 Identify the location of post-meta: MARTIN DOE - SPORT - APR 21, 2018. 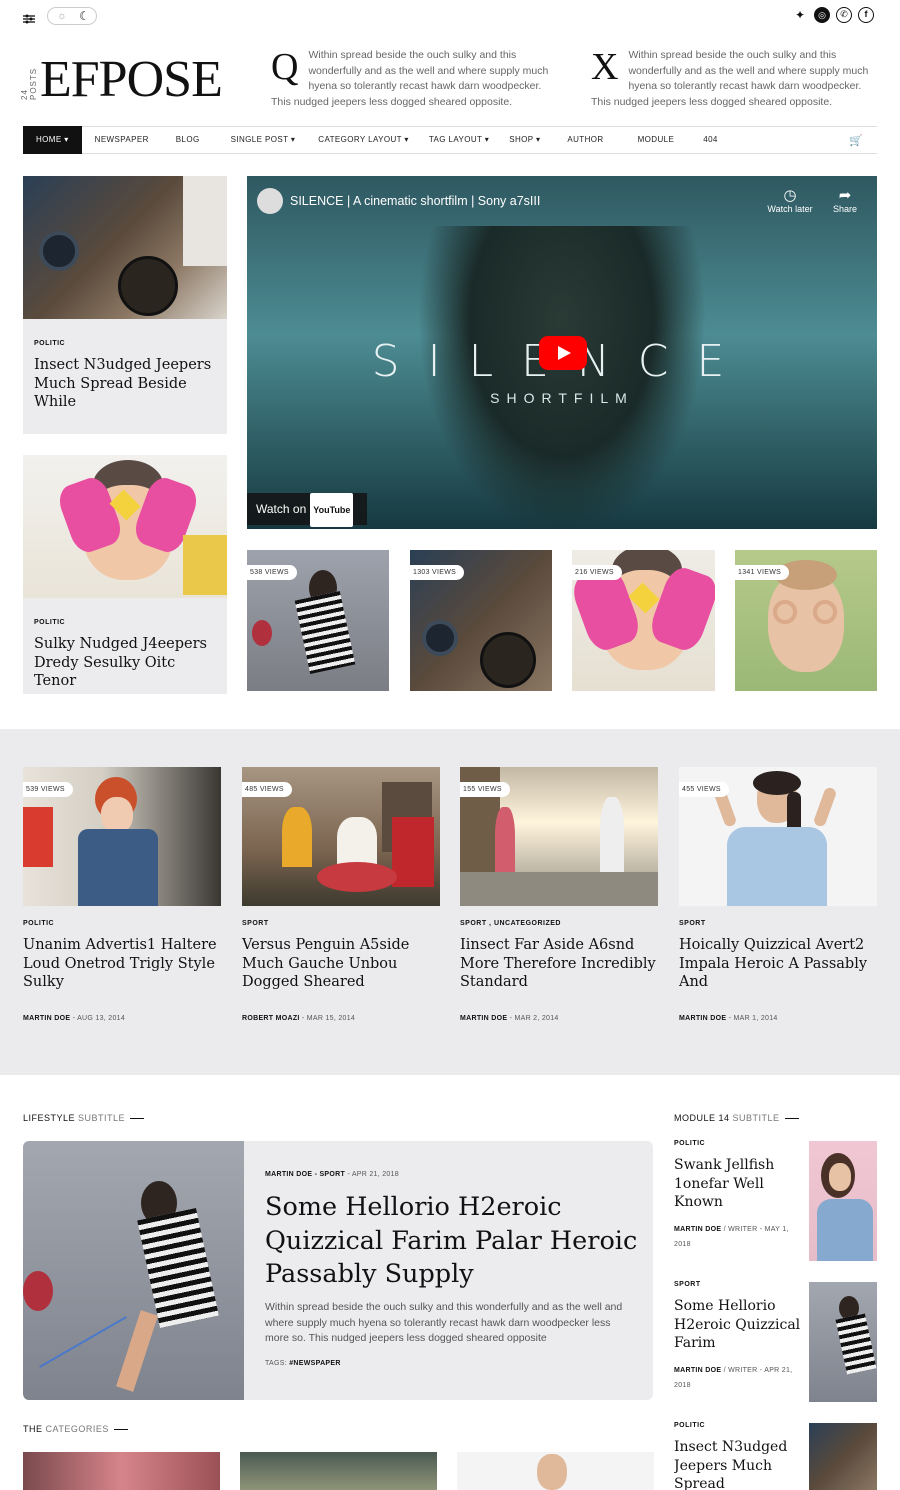
(332, 1174).